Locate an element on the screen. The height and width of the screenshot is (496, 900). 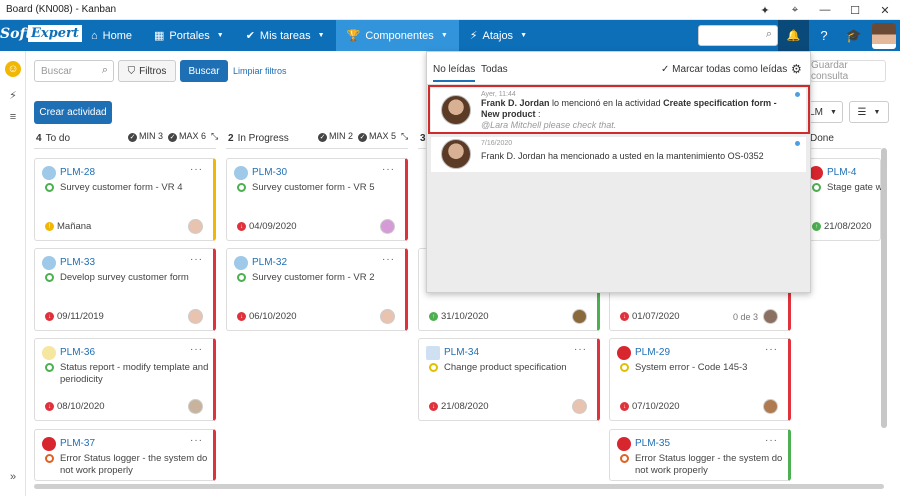
check-icon: ✔ is located at coordinates (250, 36).